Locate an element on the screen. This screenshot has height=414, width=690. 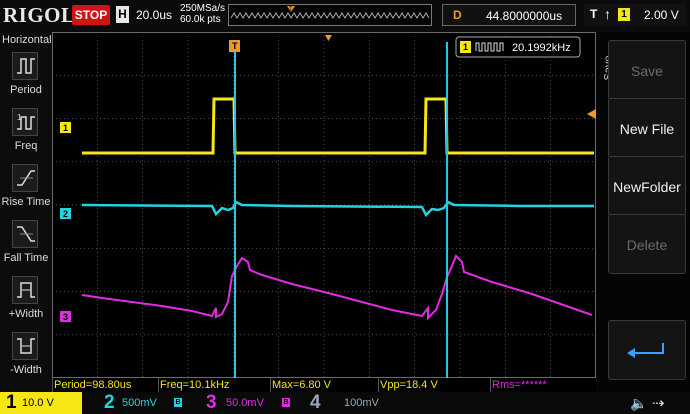
brand-logo: RIGOL is located at coordinates (39, 15).